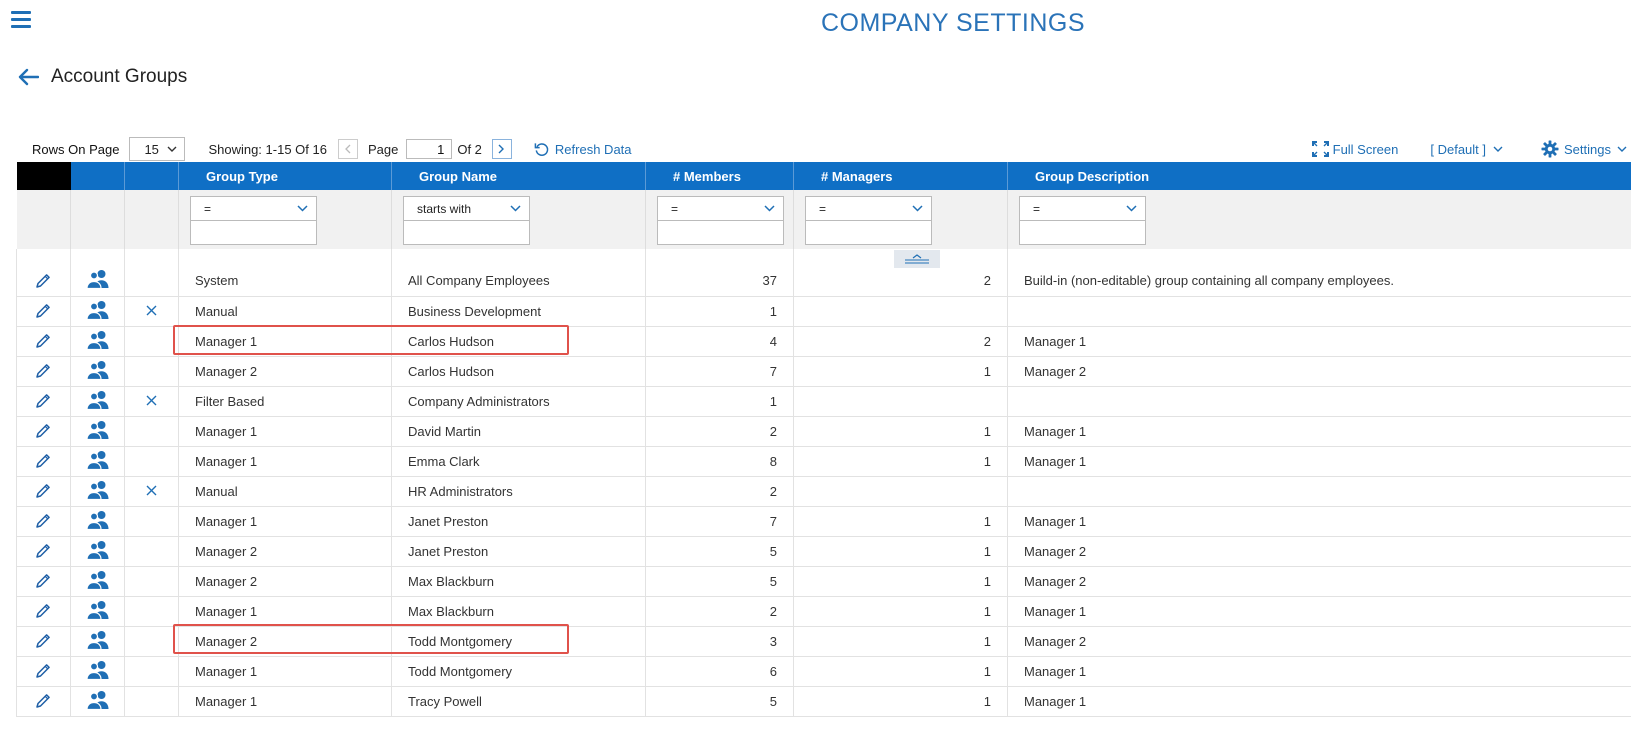 The height and width of the screenshot is (751, 1631). What do you see at coordinates (469, 149) in the screenshot?
I see `page-count: Of 2` at bounding box center [469, 149].